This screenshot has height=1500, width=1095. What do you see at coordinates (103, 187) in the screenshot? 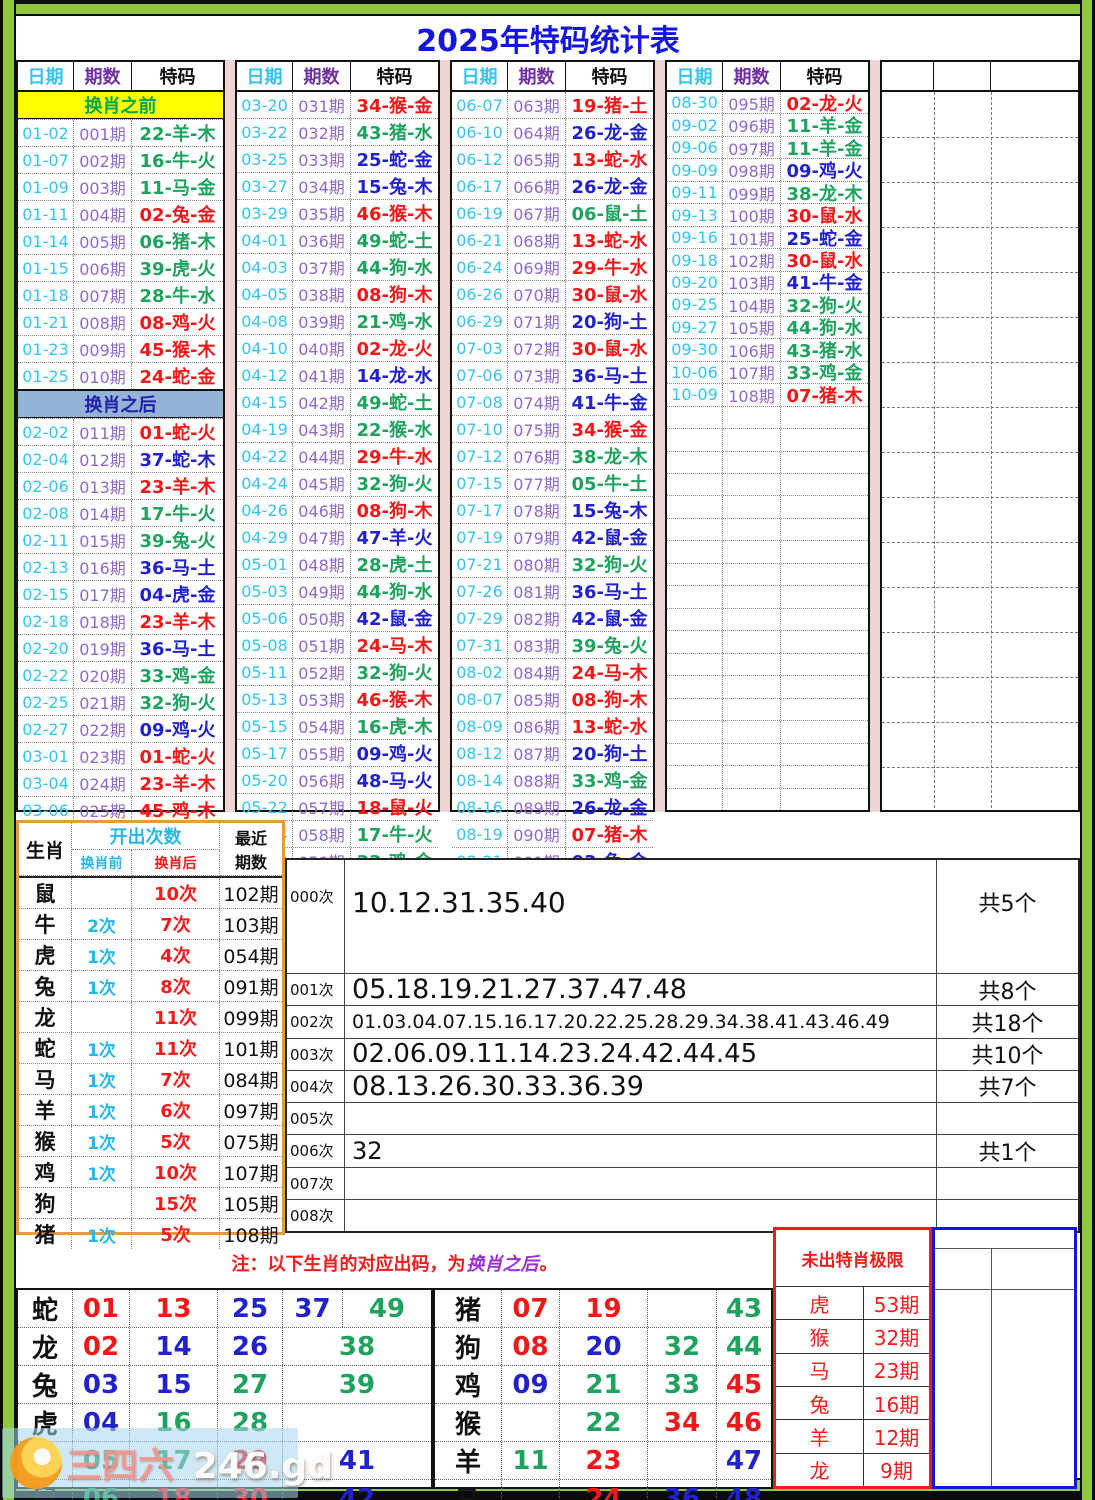
I see `draw-period: 003期` at bounding box center [103, 187].